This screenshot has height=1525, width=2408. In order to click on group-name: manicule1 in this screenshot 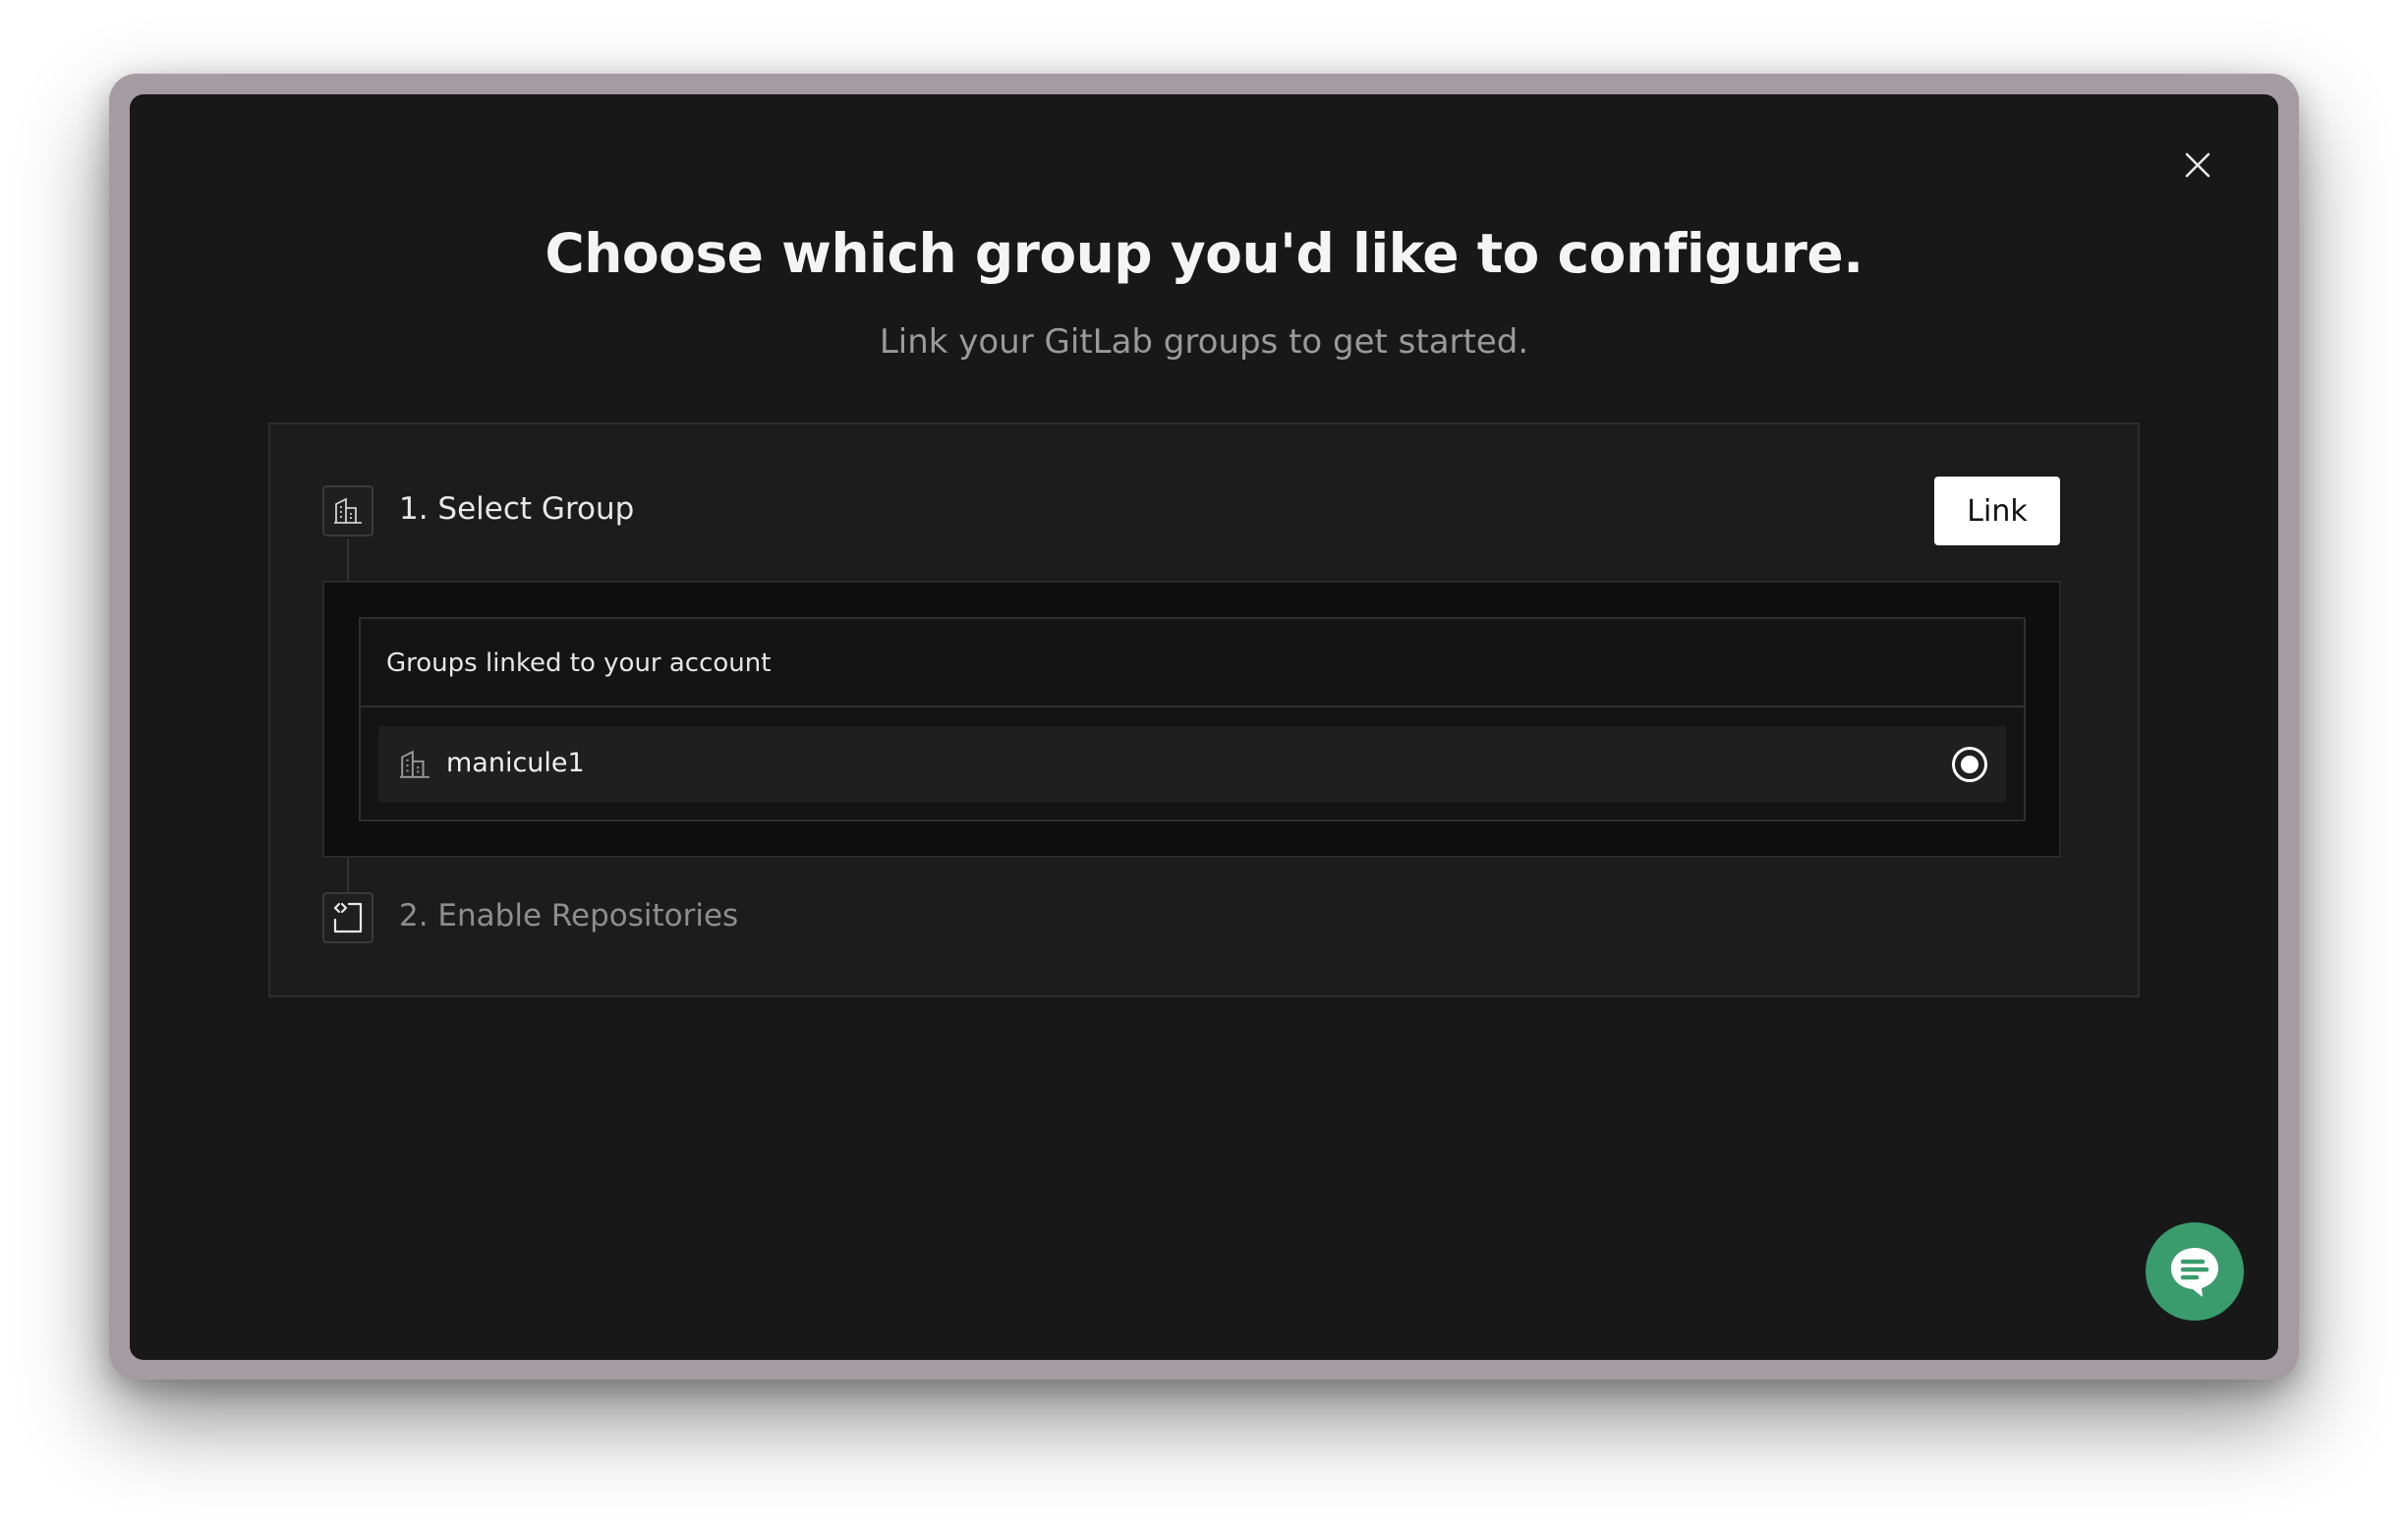, I will do `click(515, 763)`.